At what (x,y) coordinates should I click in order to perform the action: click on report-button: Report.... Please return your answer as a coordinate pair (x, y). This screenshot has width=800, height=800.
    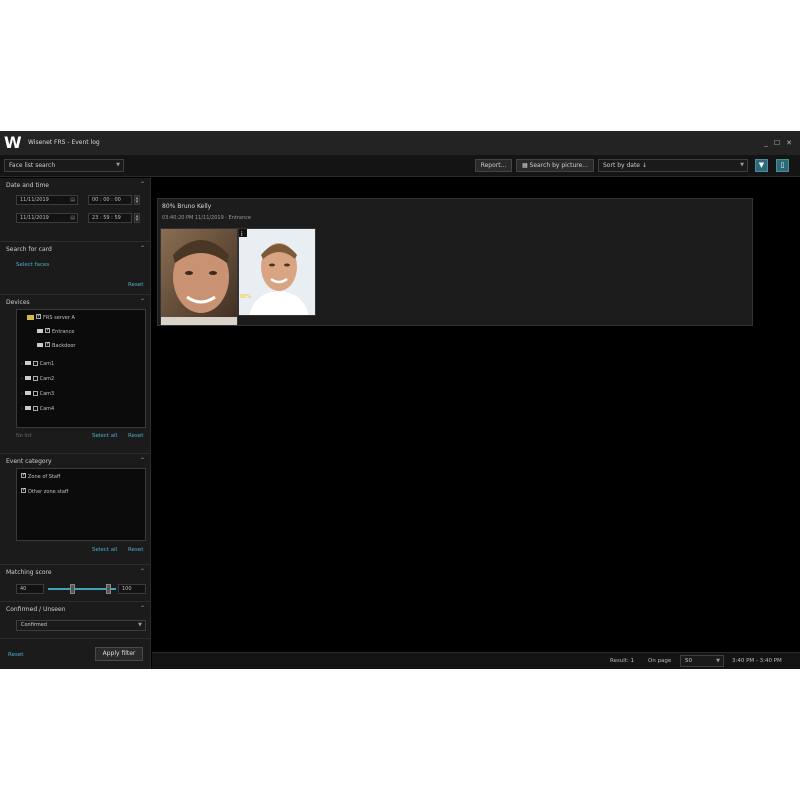
    Looking at the image, I should click on (493, 165).